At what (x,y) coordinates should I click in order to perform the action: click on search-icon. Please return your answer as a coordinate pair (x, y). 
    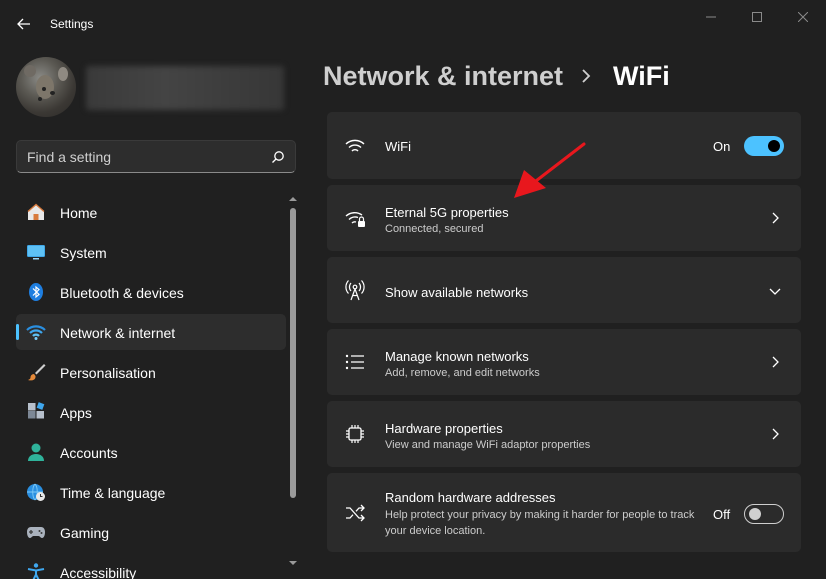
    Looking at the image, I should click on (278, 157).